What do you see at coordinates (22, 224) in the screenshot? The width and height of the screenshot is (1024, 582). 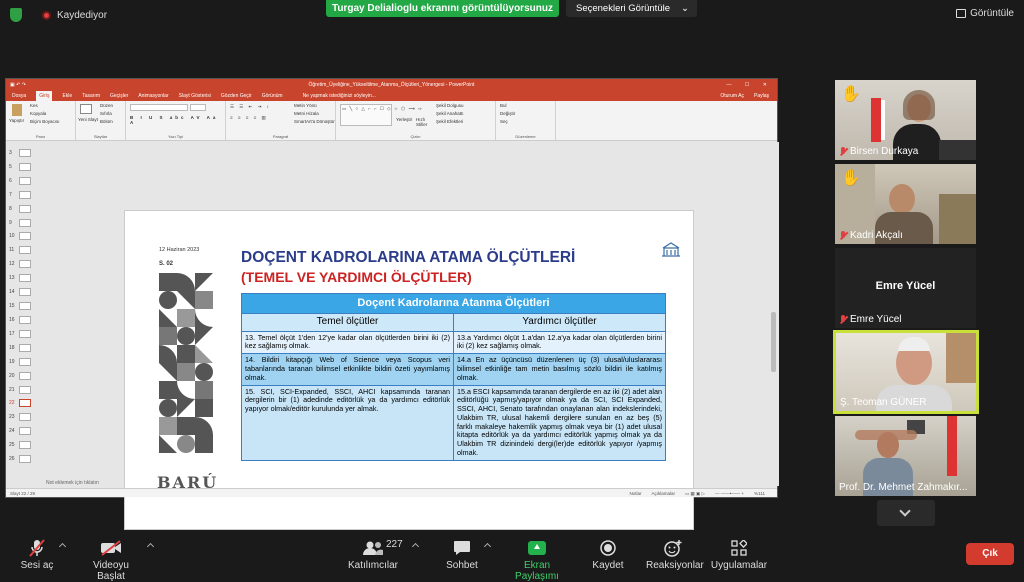 I see `slide-thumbnail: 9` at bounding box center [22, 224].